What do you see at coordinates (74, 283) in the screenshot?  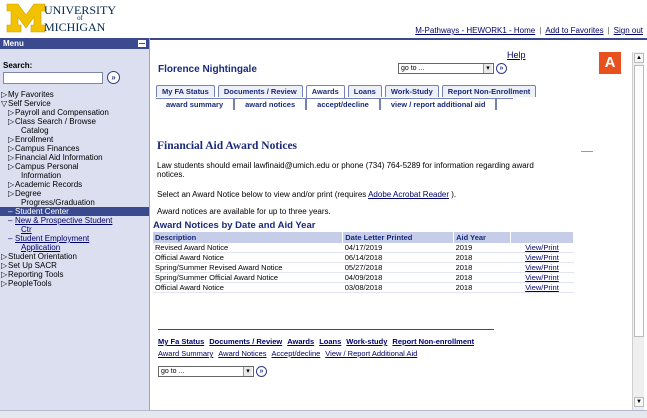 I see `sidebar-item: ▷PeopleTools` at bounding box center [74, 283].